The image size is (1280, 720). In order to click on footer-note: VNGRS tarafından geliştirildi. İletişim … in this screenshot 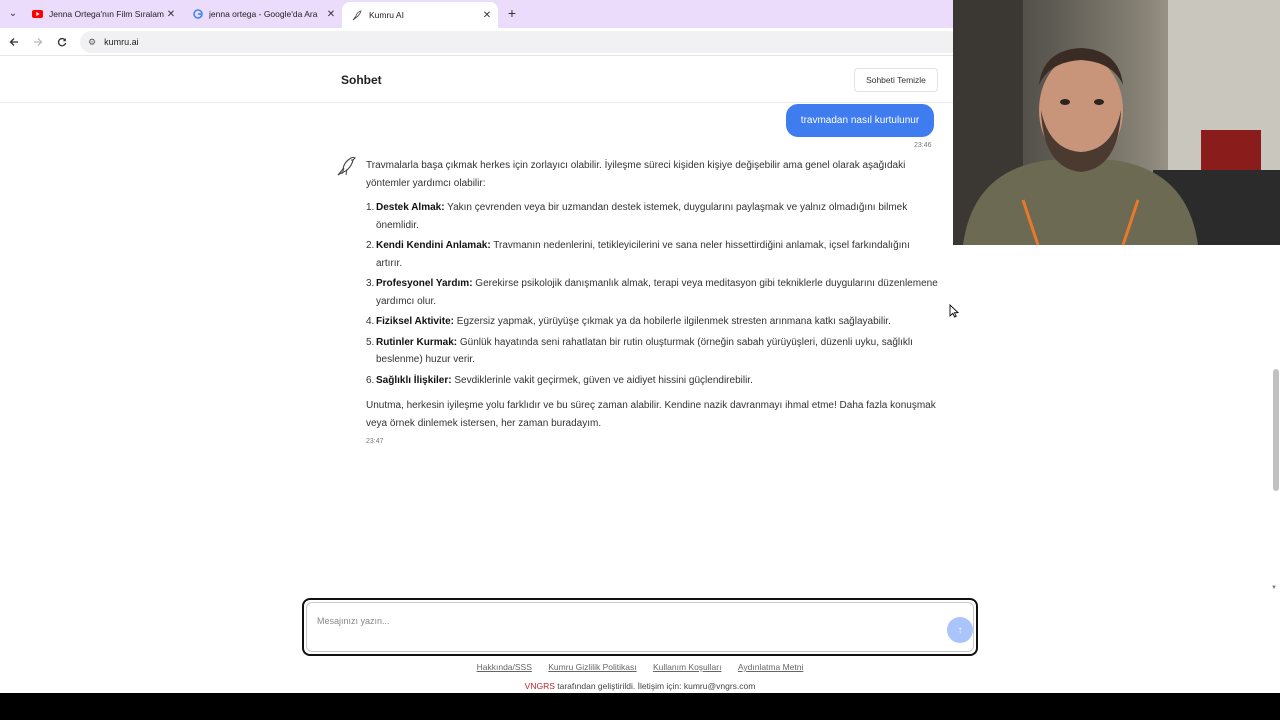, I will do `click(640, 686)`.